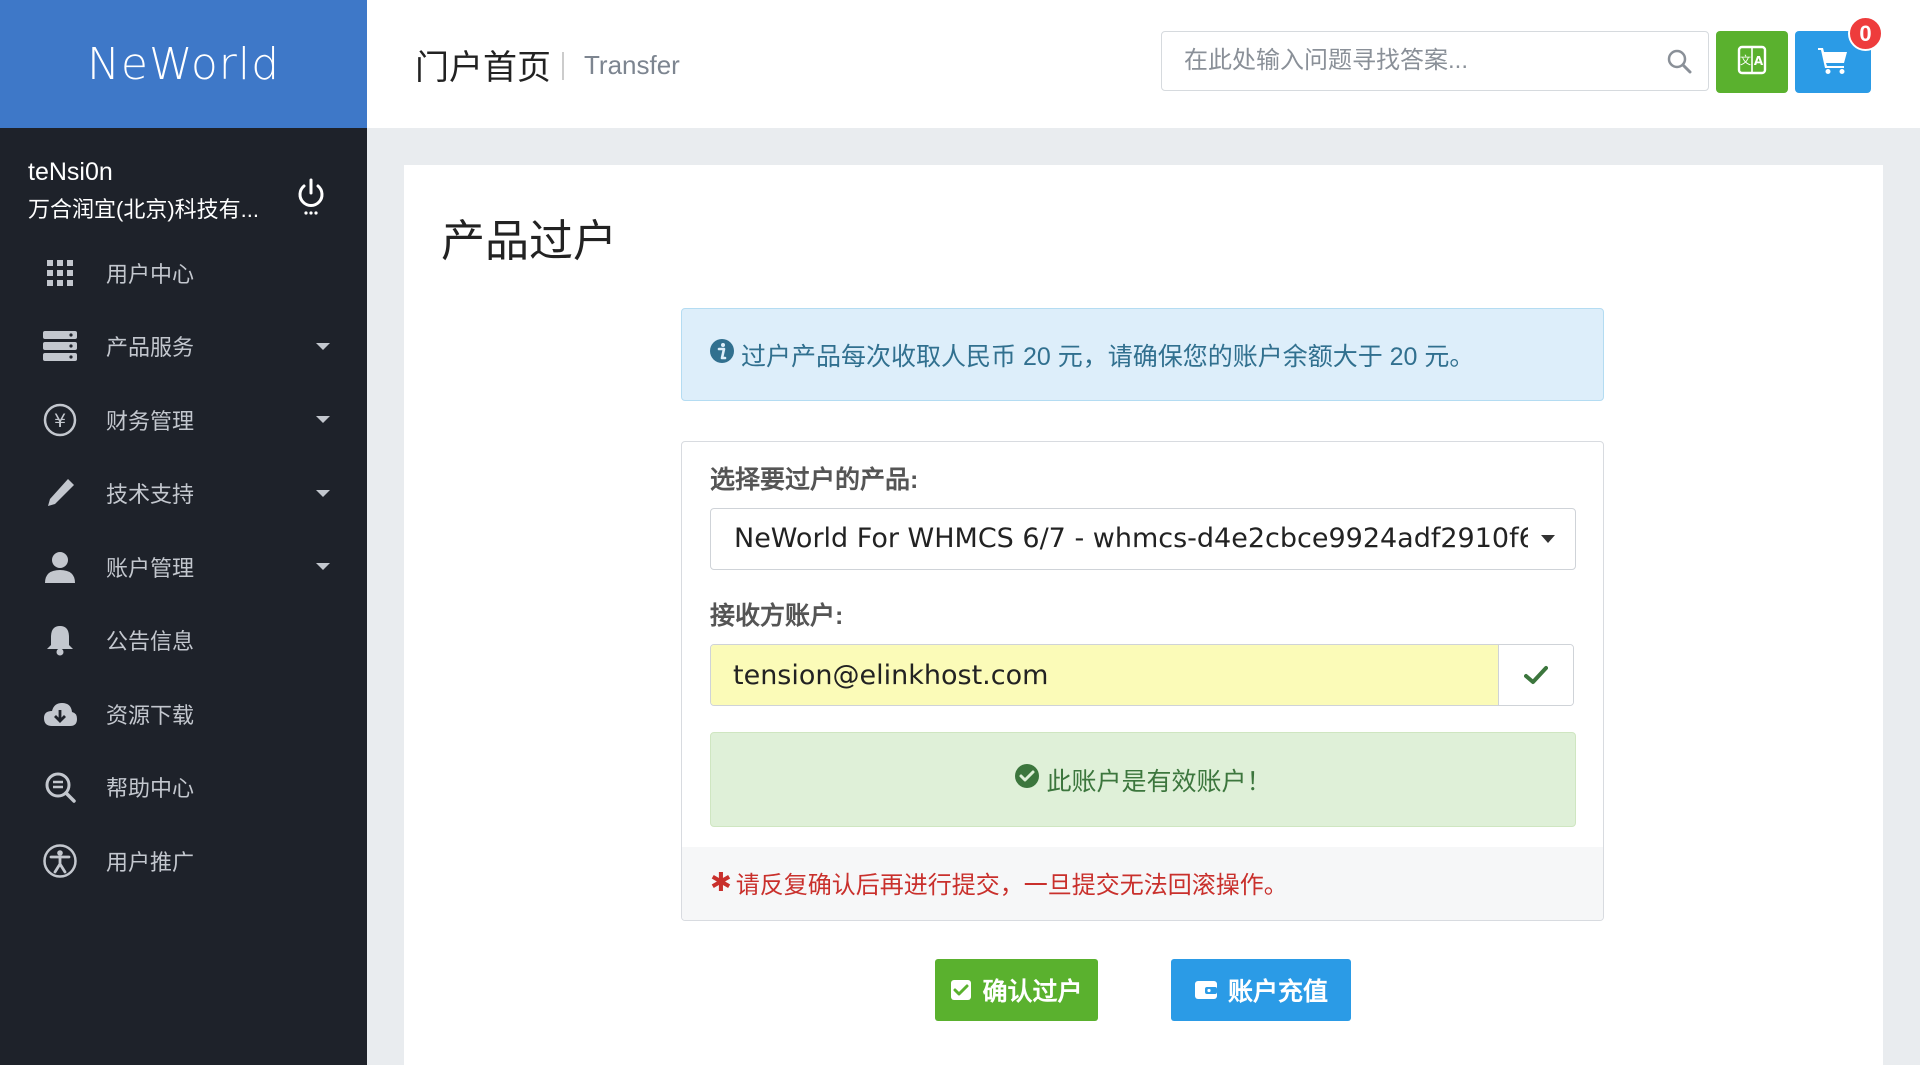 This screenshot has height=1065, width=1920. Describe the element at coordinates (1833, 62) in the screenshot. I see `shopping-cart-icon` at that location.